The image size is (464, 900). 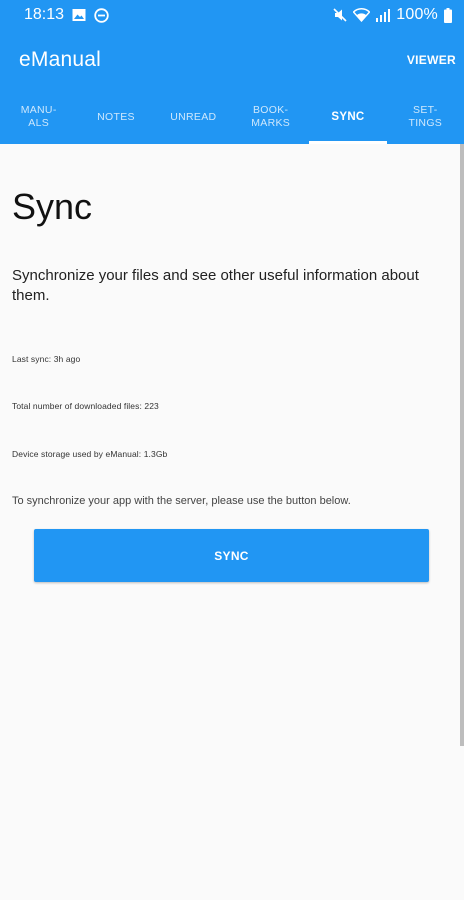 I want to click on battery-percent: 100%, so click(x=417, y=14).